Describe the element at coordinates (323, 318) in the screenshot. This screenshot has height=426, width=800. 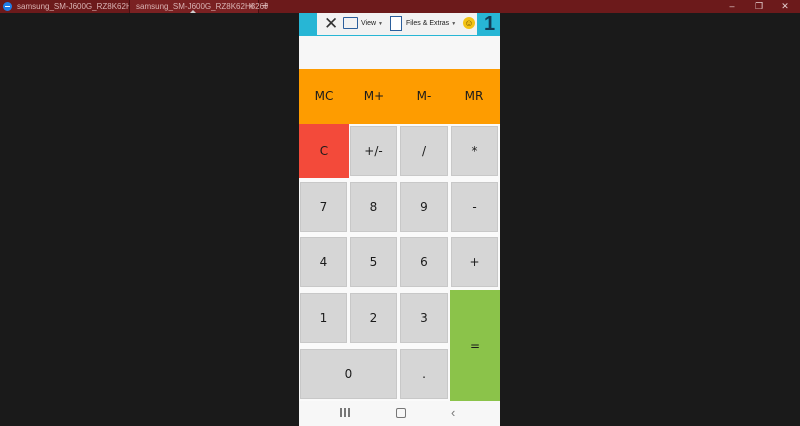
I see `digit-1-button: 1` at that location.